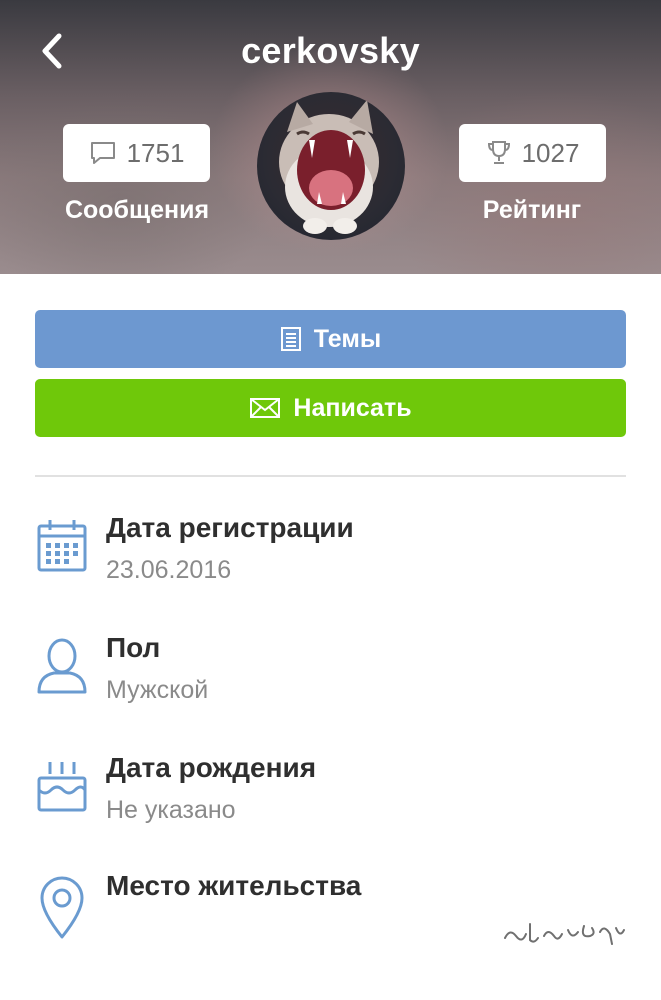  I want to click on write-message-button-label: Написать, so click(352, 407).